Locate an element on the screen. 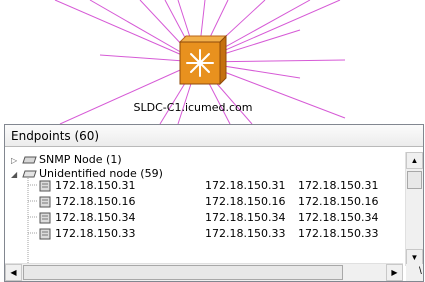 The width and height of the screenshot is (425, 282). horizontal-scroll-thumb is located at coordinates (183, 272).